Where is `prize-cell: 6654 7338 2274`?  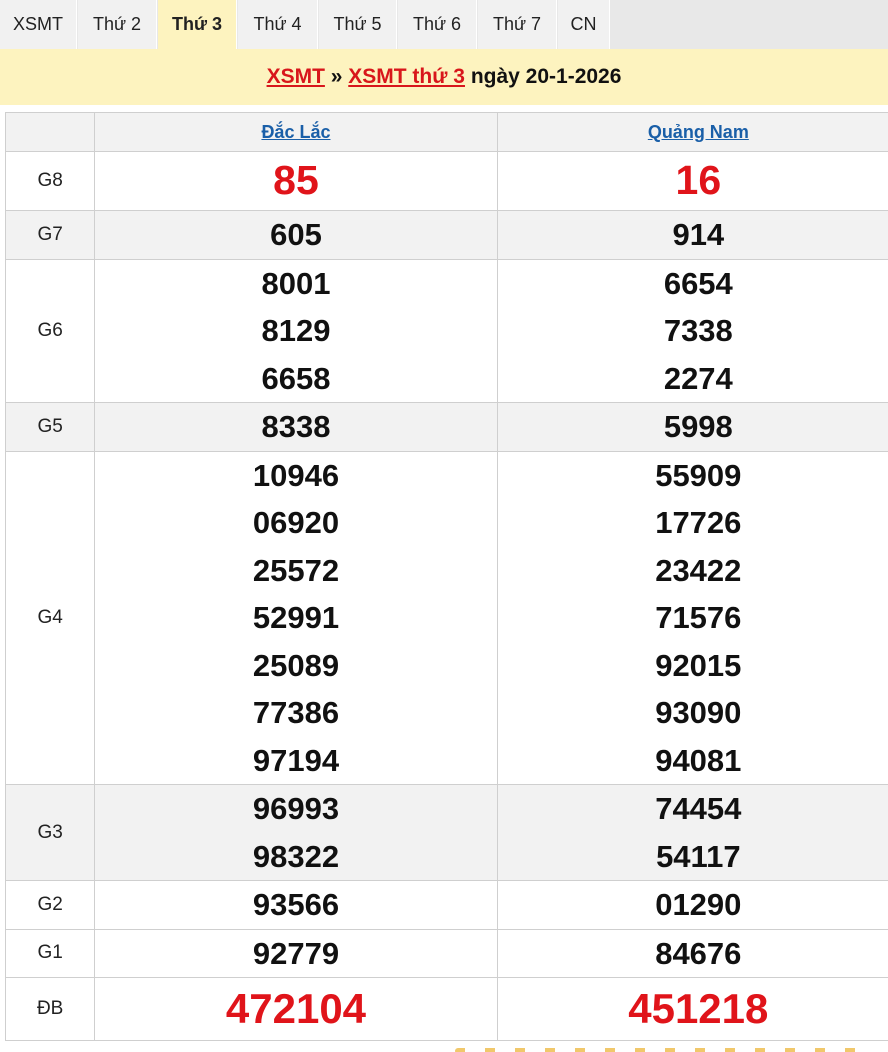 prize-cell: 6654 7338 2274 is located at coordinates (692, 330).